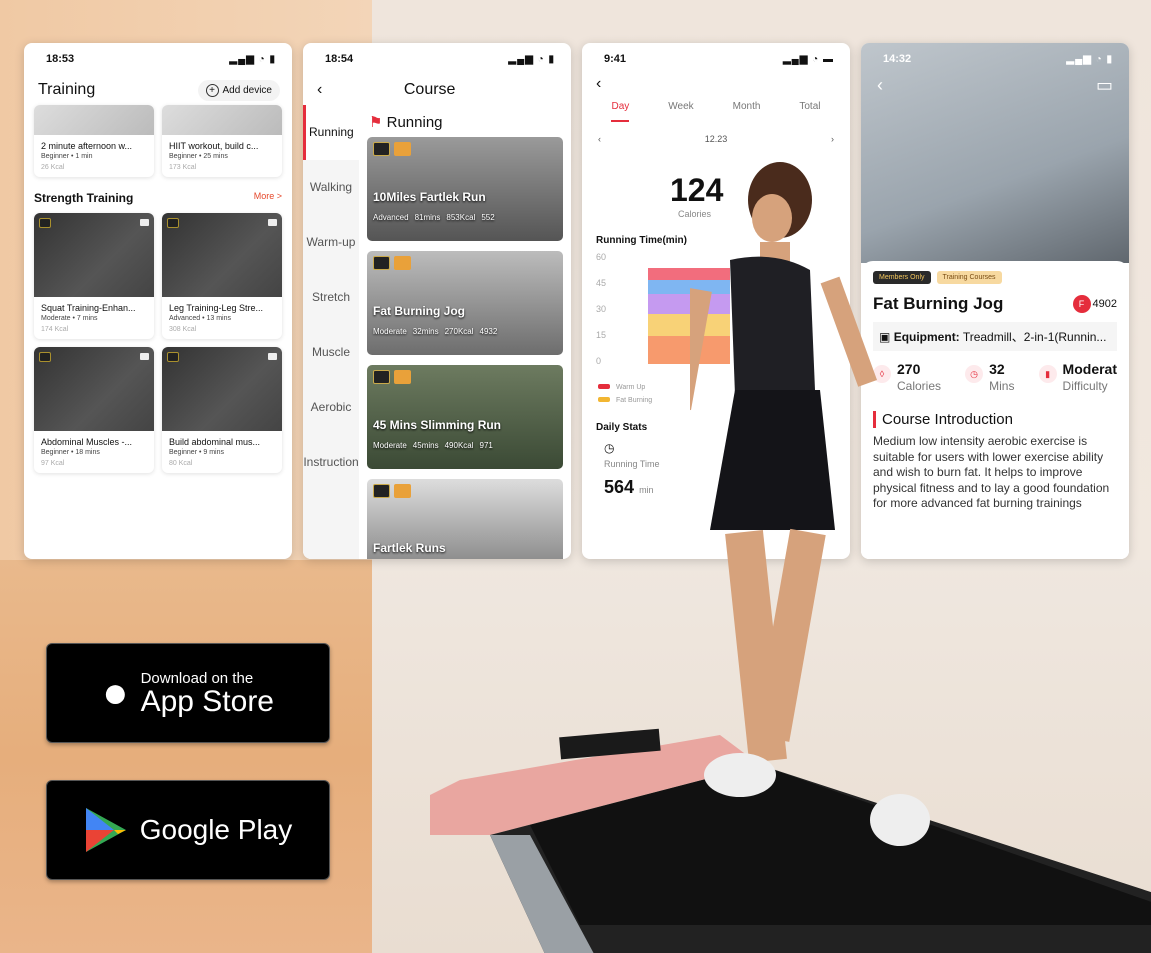 The width and height of the screenshot is (1151, 953). What do you see at coordinates (716, 139) in the screenshot?
I see `date-label: 12.23` at bounding box center [716, 139].